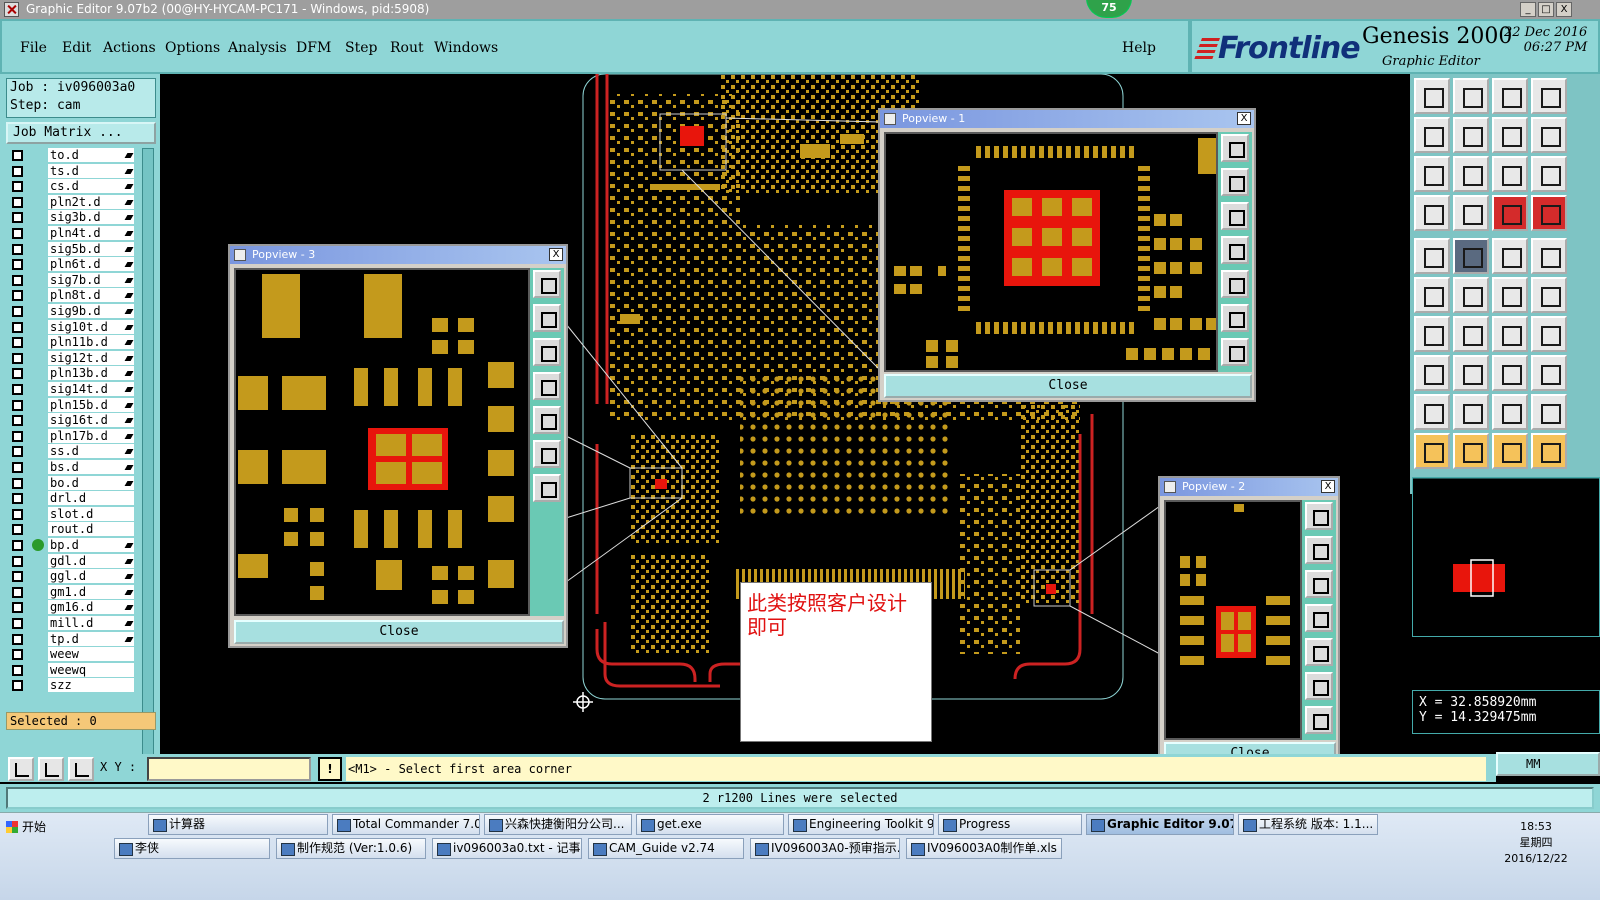 The width and height of the screenshot is (1600, 900). Describe the element at coordinates (1546, 9) in the screenshot. I see `maximize-button: □` at that location.